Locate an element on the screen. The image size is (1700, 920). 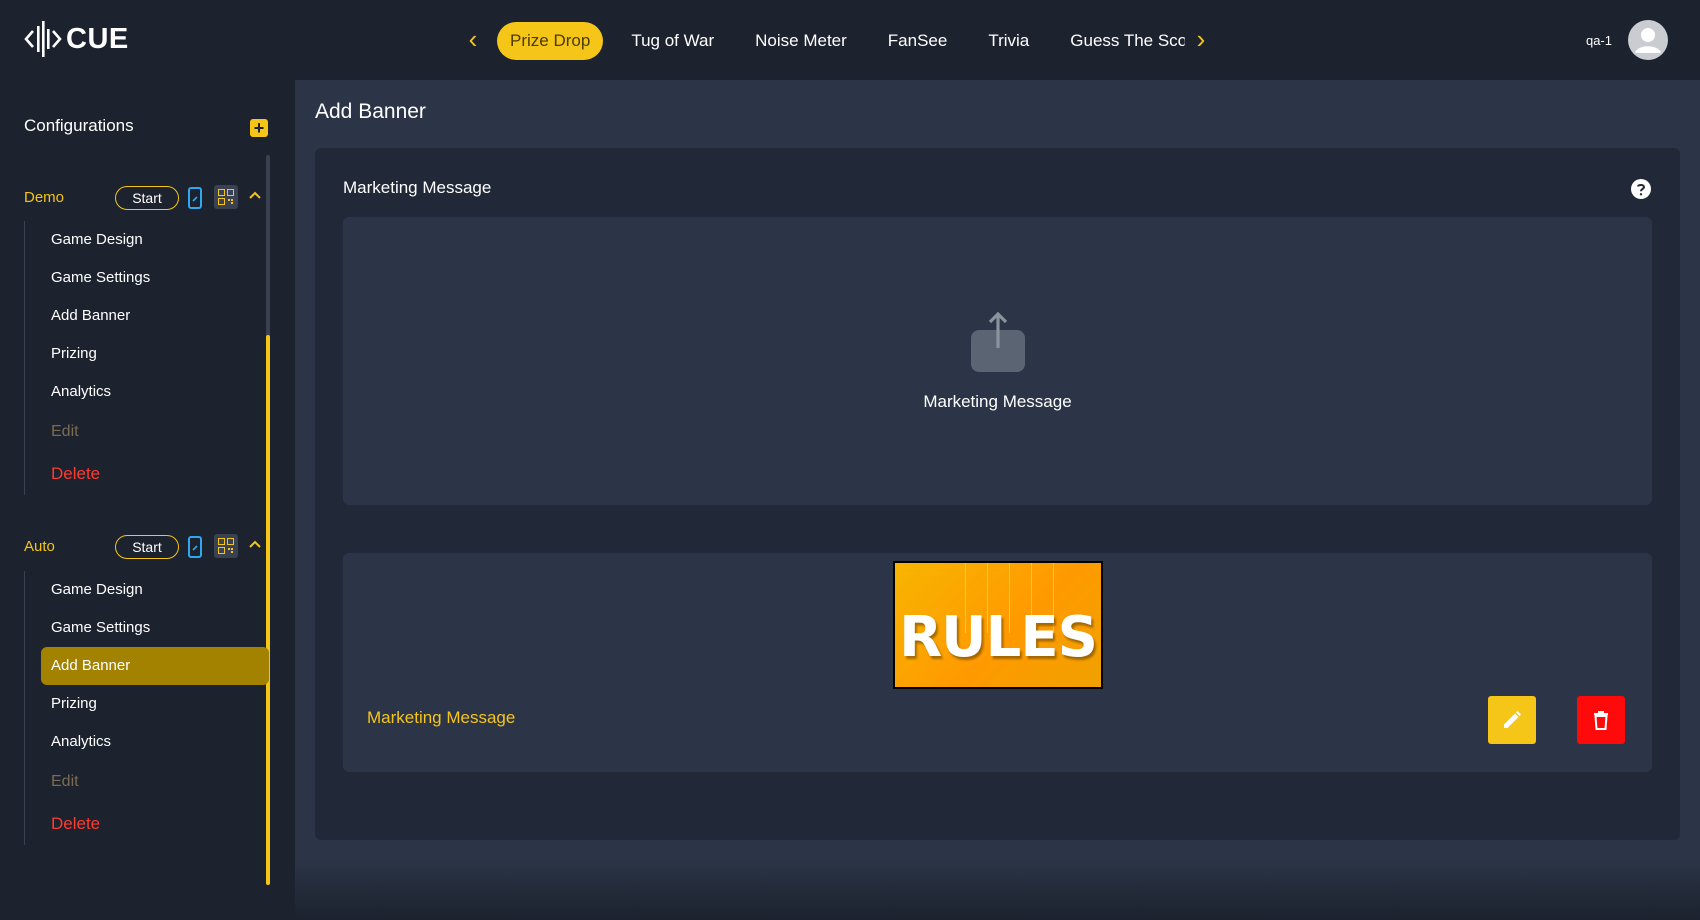
delete-banner-button is located at coordinates (1601, 720).